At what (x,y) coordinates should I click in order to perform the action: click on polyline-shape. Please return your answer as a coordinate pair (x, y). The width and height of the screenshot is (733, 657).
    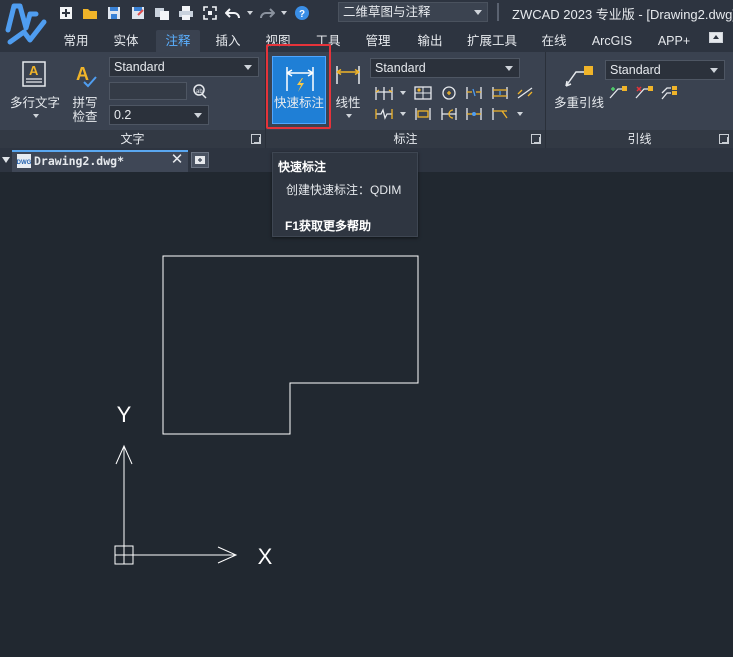
    Looking at the image, I should click on (290, 345).